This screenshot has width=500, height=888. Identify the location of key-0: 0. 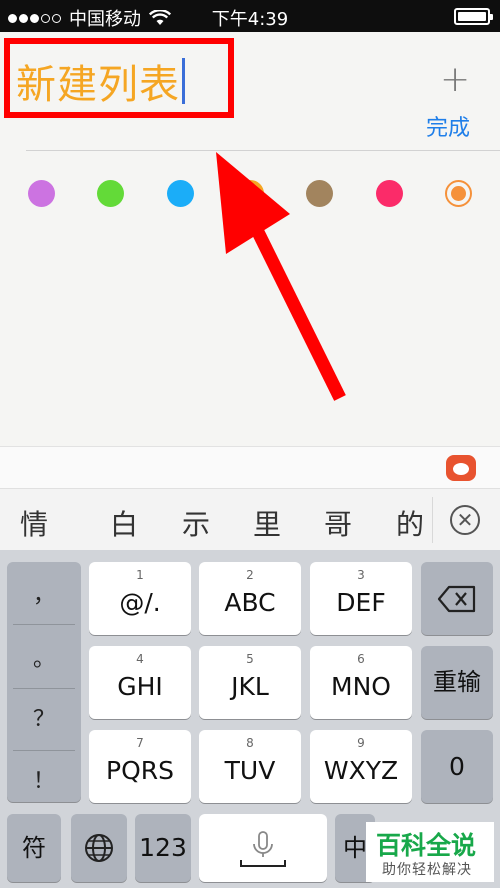
(457, 766).